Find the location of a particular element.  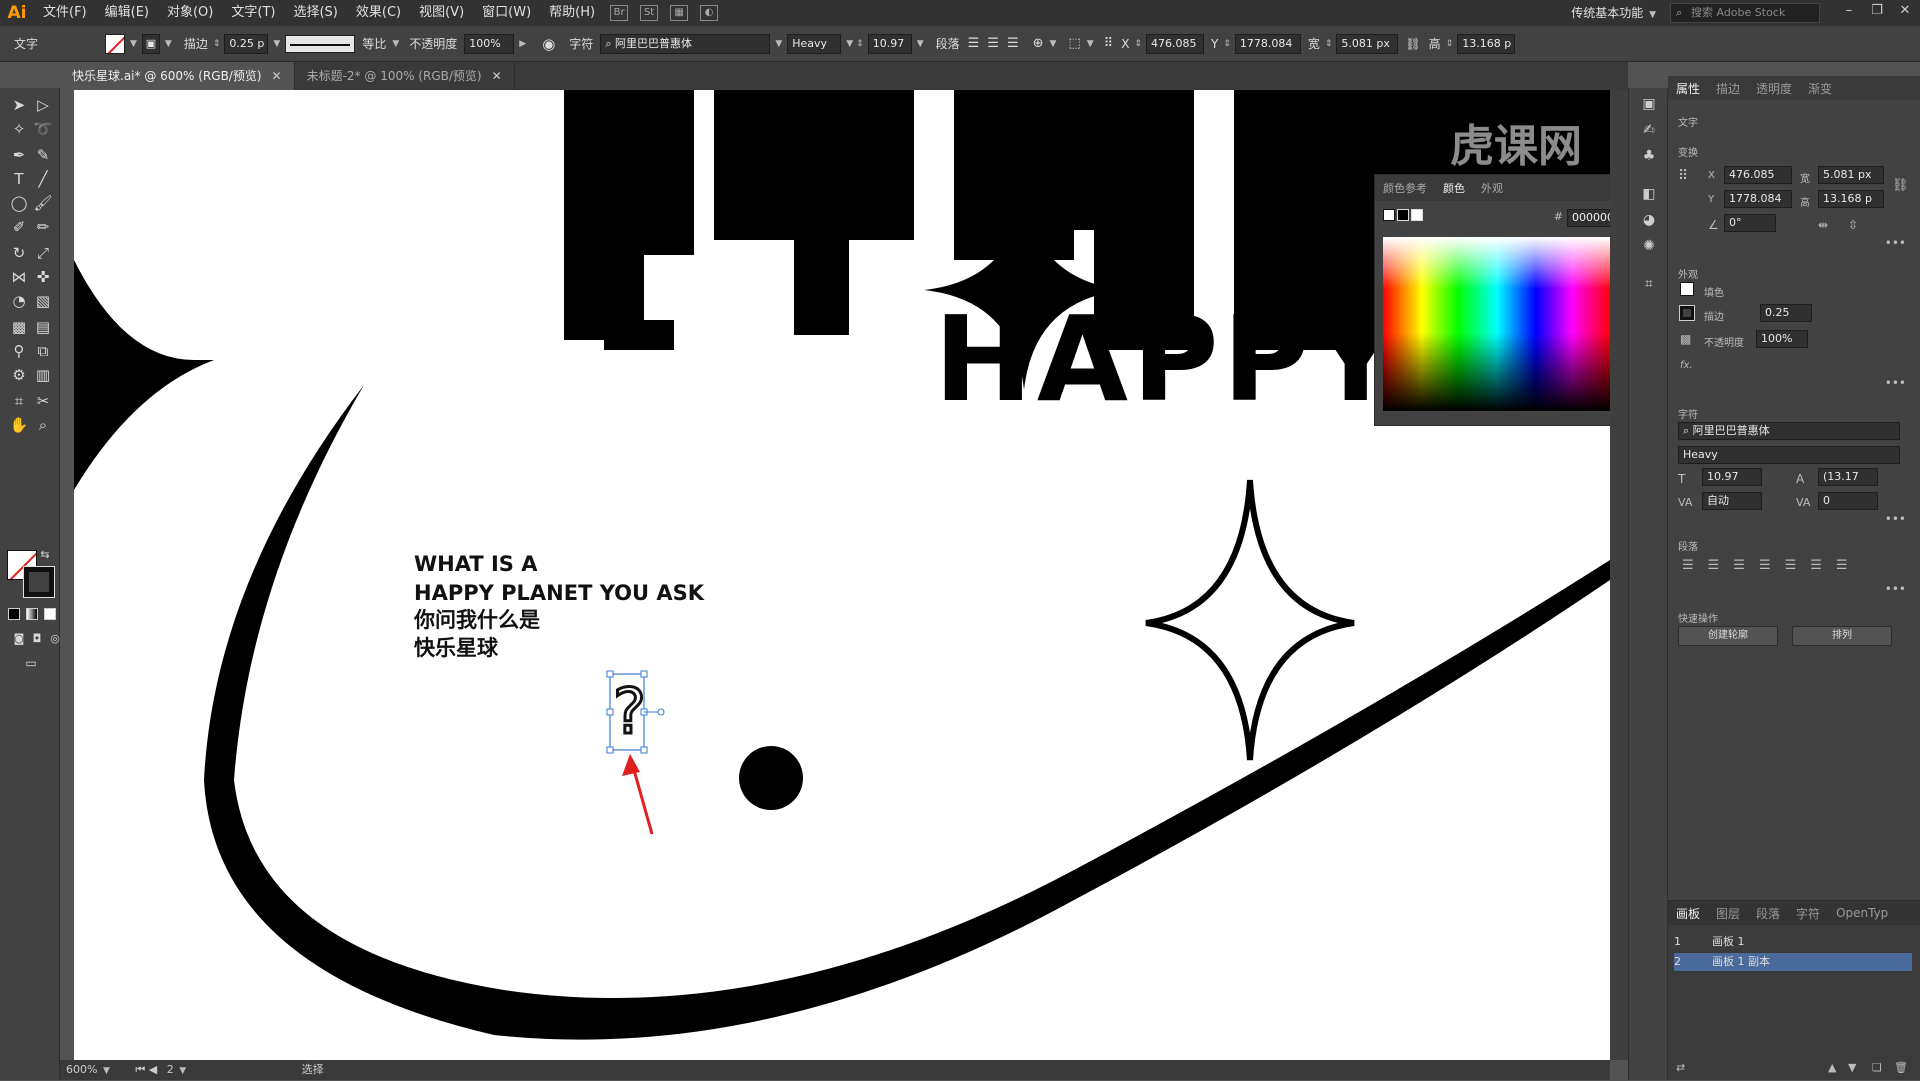

paragraph-align-icons: ☰☰☰☰☰☰☰ is located at coordinates (1772, 565).